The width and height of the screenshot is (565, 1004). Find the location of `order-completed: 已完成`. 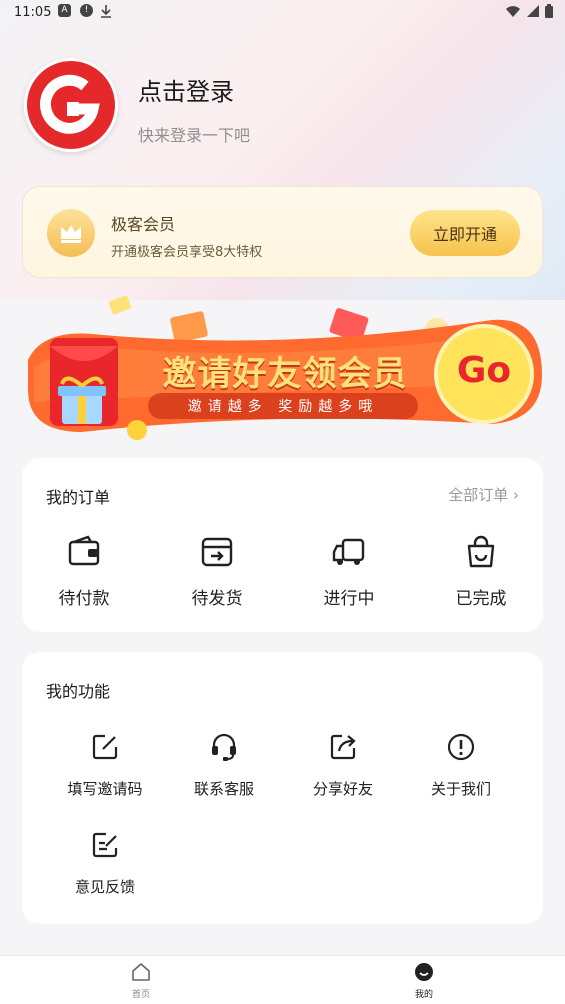

order-completed: 已完成 is located at coordinates (481, 571).